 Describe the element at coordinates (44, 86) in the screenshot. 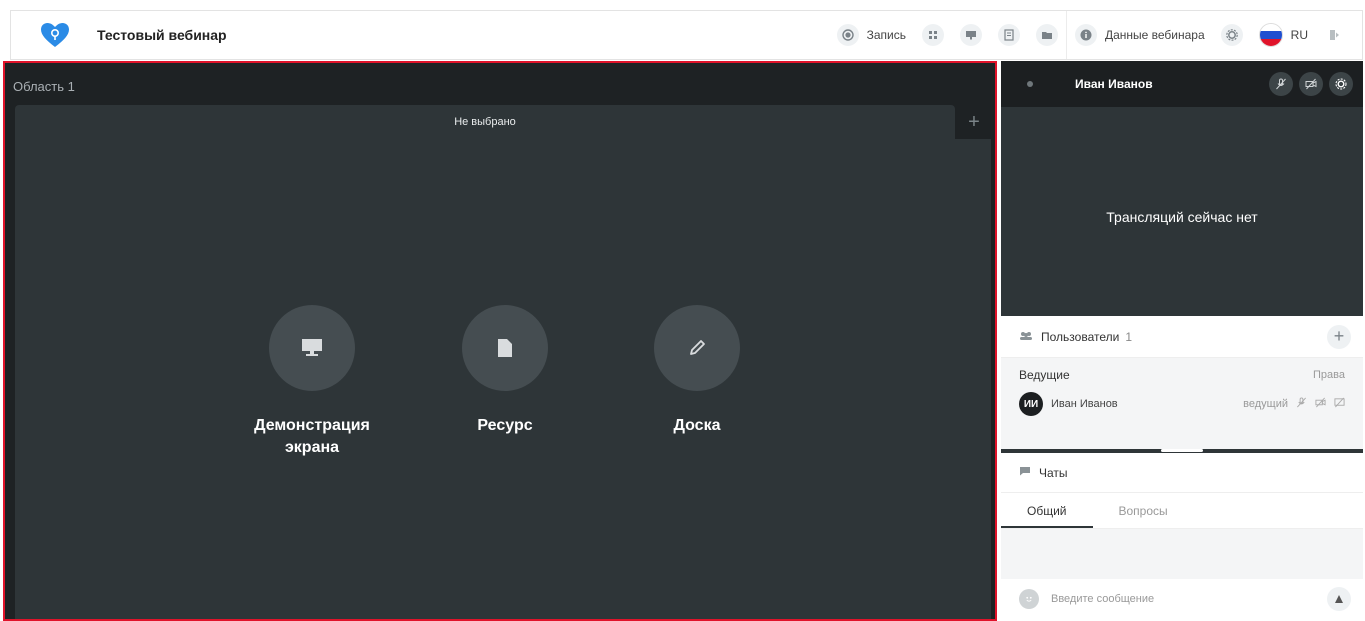

I see `area-title: Область 1` at that location.